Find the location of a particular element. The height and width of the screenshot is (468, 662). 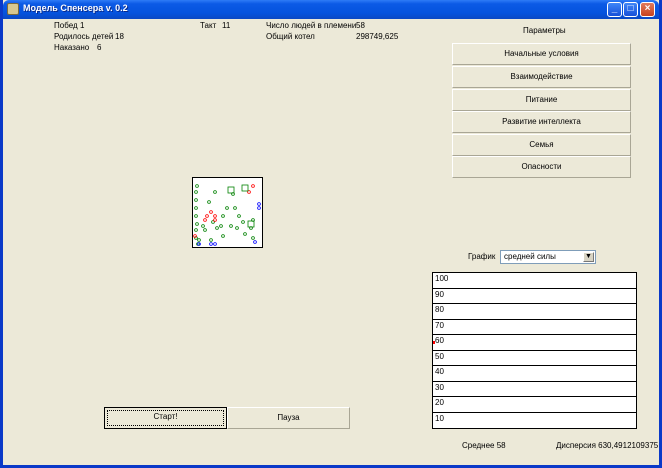

graph-row-label: 20 is located at coordinates (439, 402).